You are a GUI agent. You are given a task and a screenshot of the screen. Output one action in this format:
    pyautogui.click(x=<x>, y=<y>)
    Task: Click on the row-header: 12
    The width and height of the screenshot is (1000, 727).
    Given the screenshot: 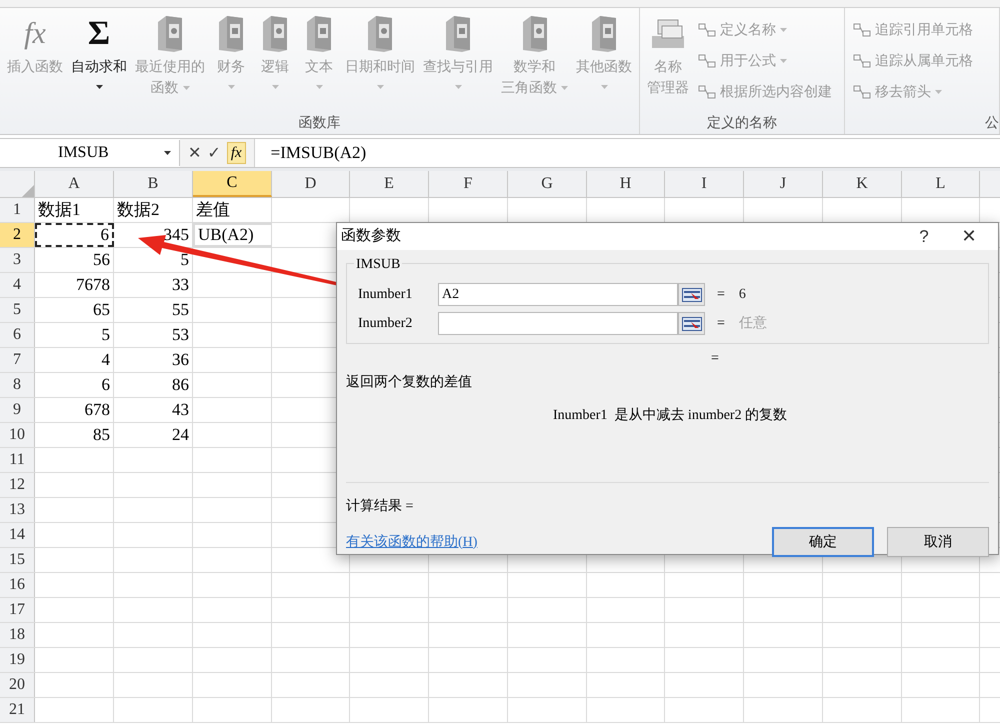 What is the action you would take?
    pyautogui.click(x=17, y=485)
    